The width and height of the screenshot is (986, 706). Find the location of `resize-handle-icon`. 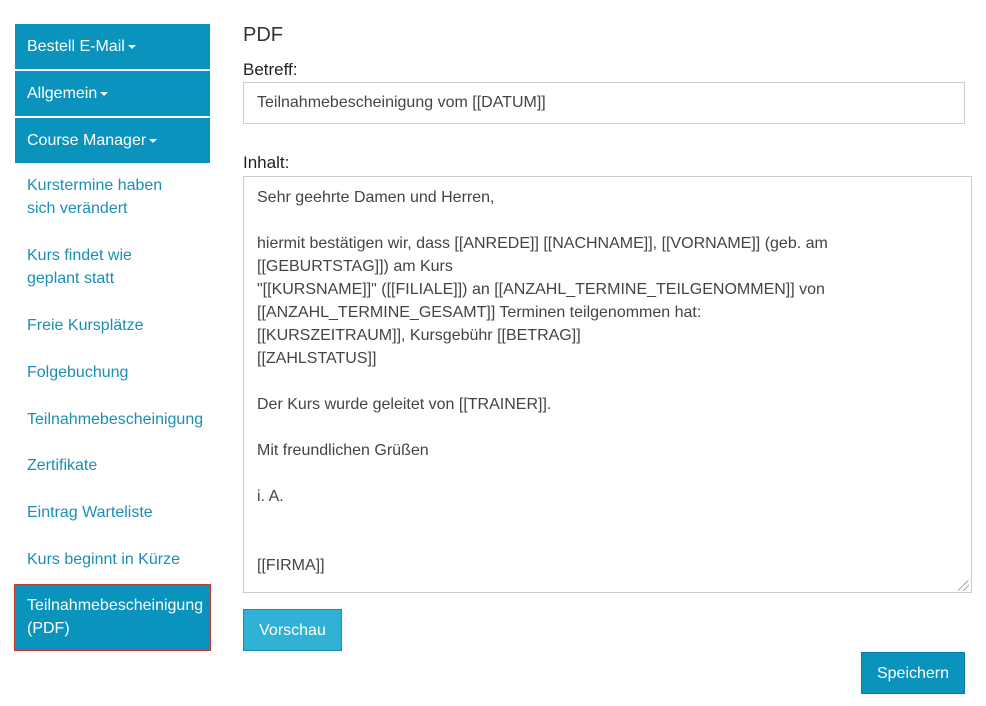

resize-handle-icon is located at coordinates (963, 585).